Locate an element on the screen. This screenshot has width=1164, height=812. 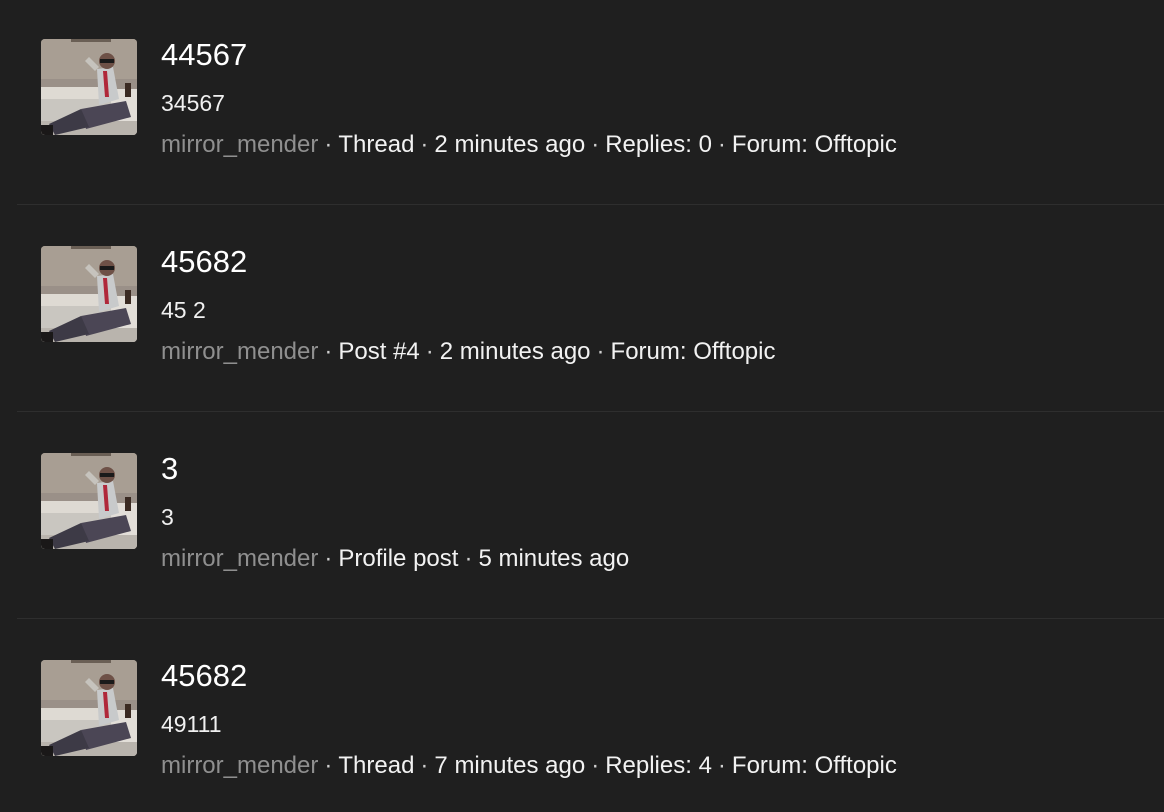
result-snippet: 45 2 is located at coordinates (183, 310).